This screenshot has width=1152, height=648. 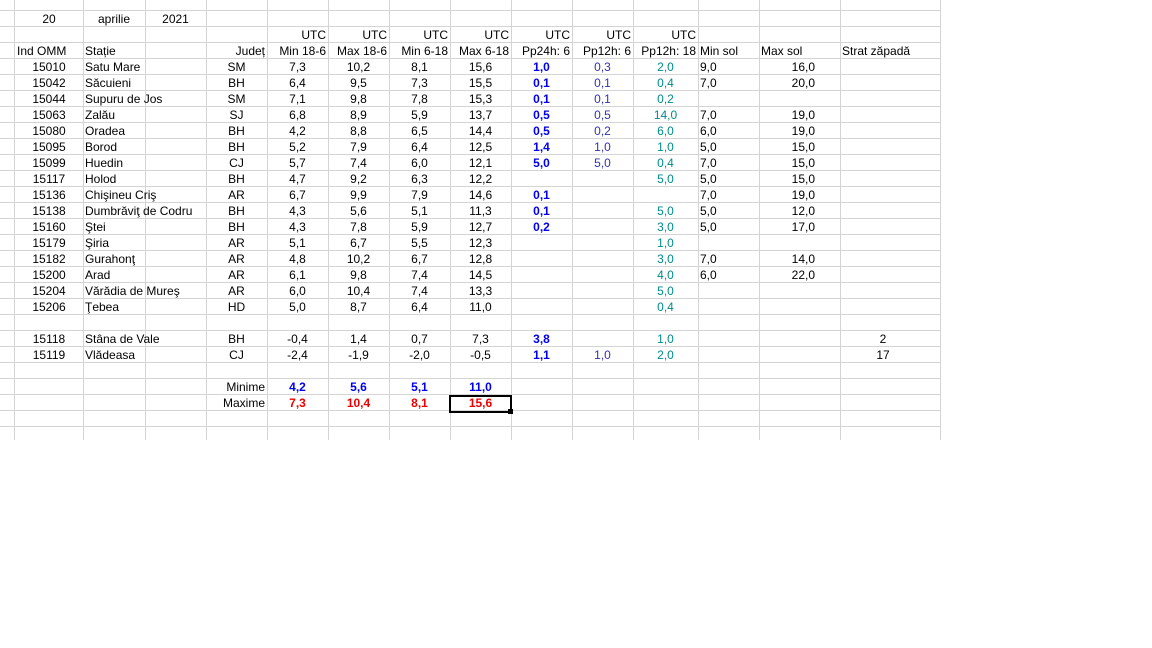 What do you see at coordinates (419, 259) in the screenshot?
I see `cell-min6: 6,7` at bounding box center [419, 259].